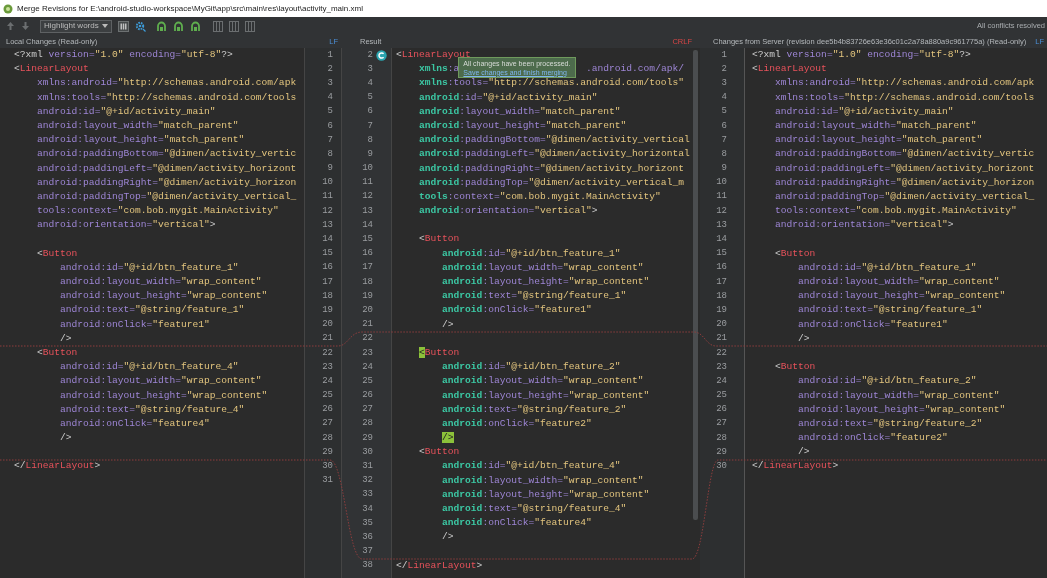 The width and height of the screenshot is (1047, 578). What do you see at coordinates (367, 481) in the screenshot?
I see `line-number: 32` at bounding box center [367, 481].